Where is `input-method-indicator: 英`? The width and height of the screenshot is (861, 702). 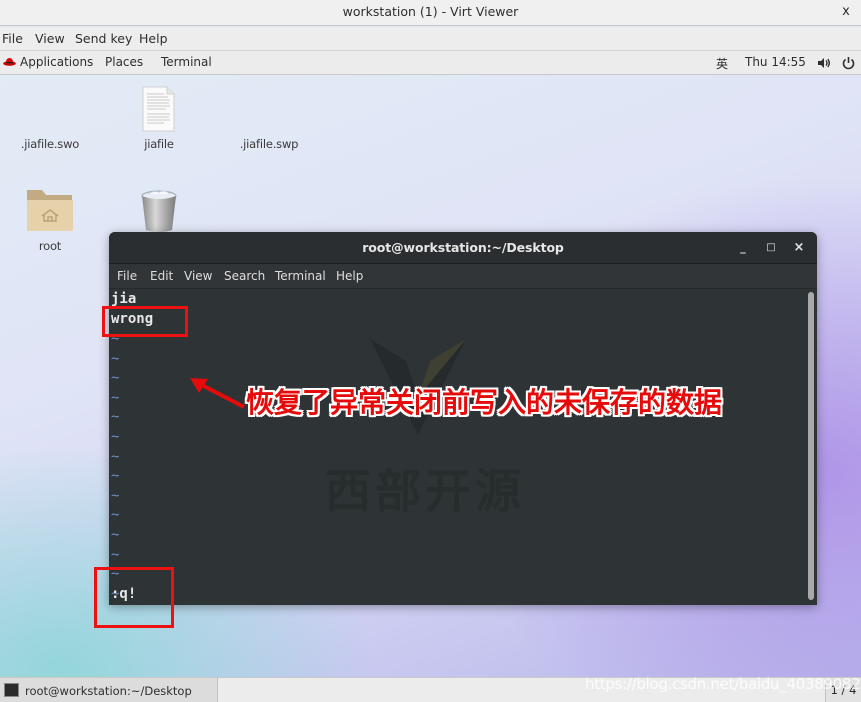
input-method-indicator: 英 is located at coordinates (722, 63).